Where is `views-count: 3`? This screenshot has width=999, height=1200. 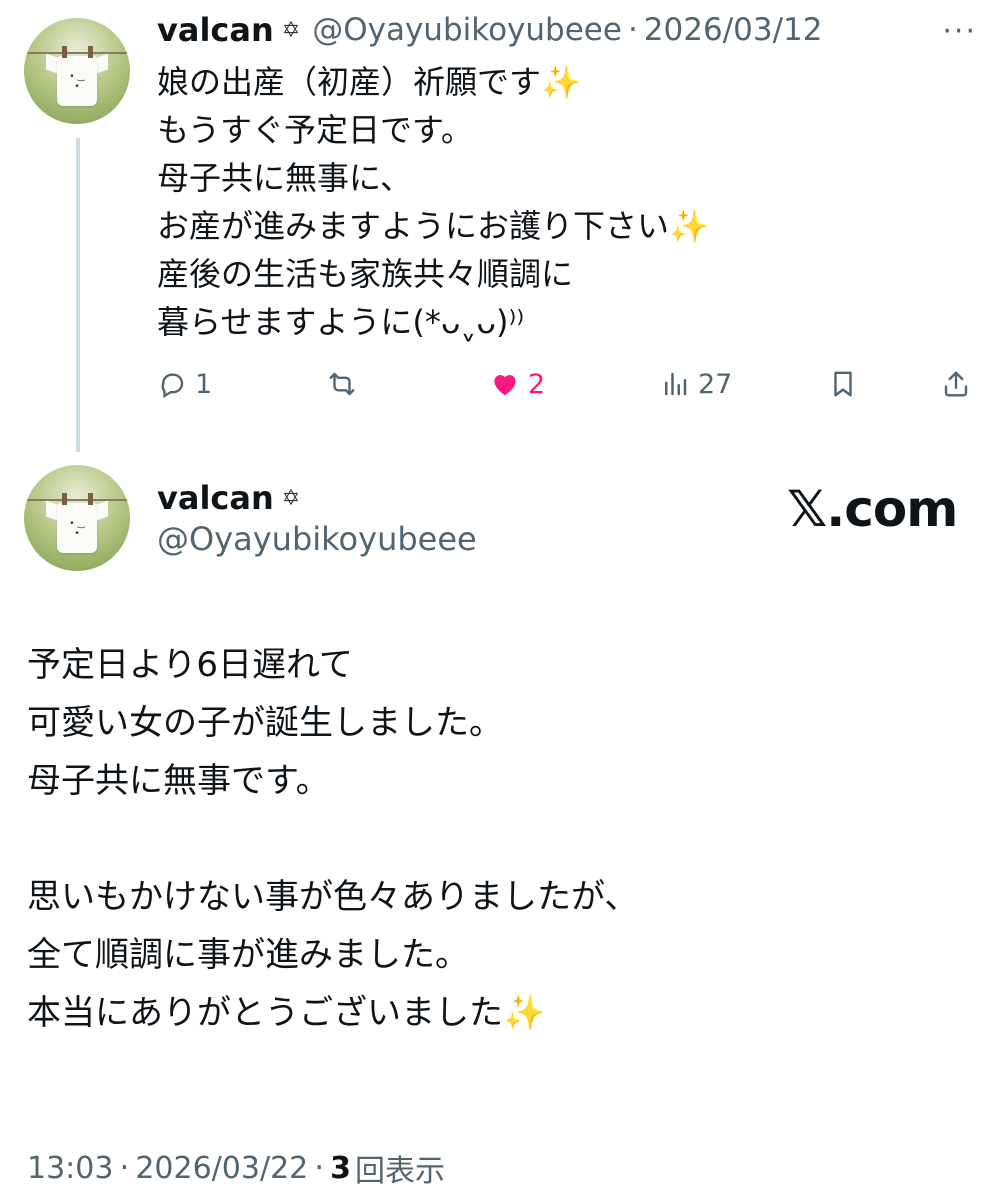
views-count: 3 is located at coordinates (340, 1168).